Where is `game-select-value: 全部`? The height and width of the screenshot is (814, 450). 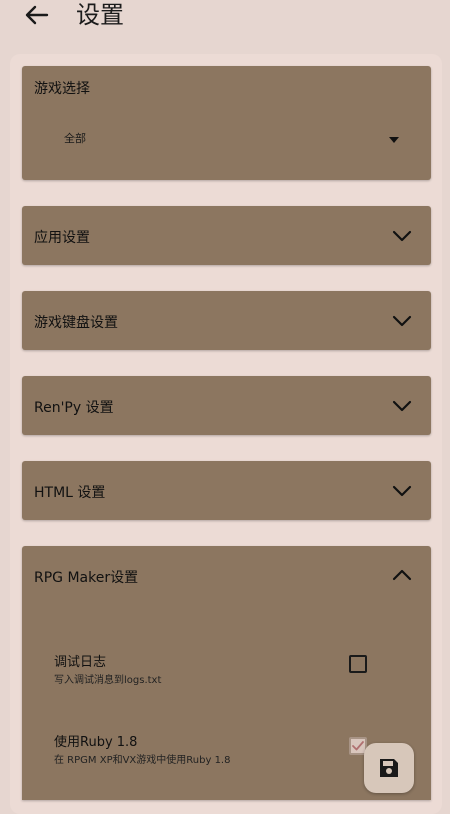
game-select-value: 全部 is located at coordinates (75, 138).